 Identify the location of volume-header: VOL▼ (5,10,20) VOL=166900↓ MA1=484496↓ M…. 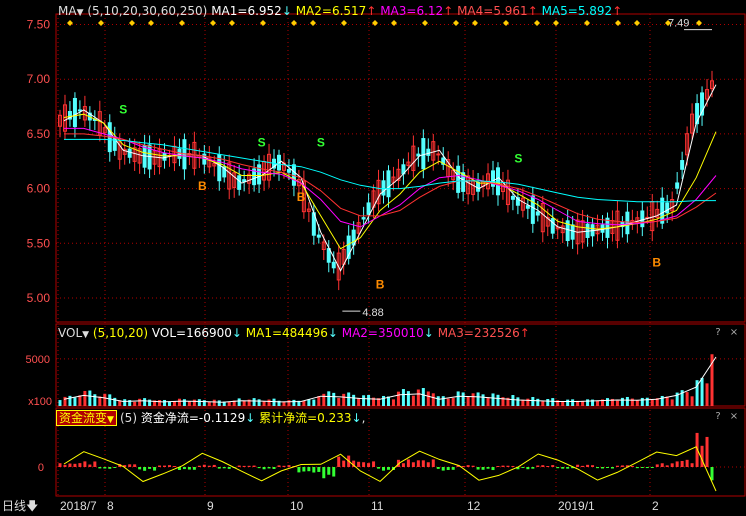
(294, 334).